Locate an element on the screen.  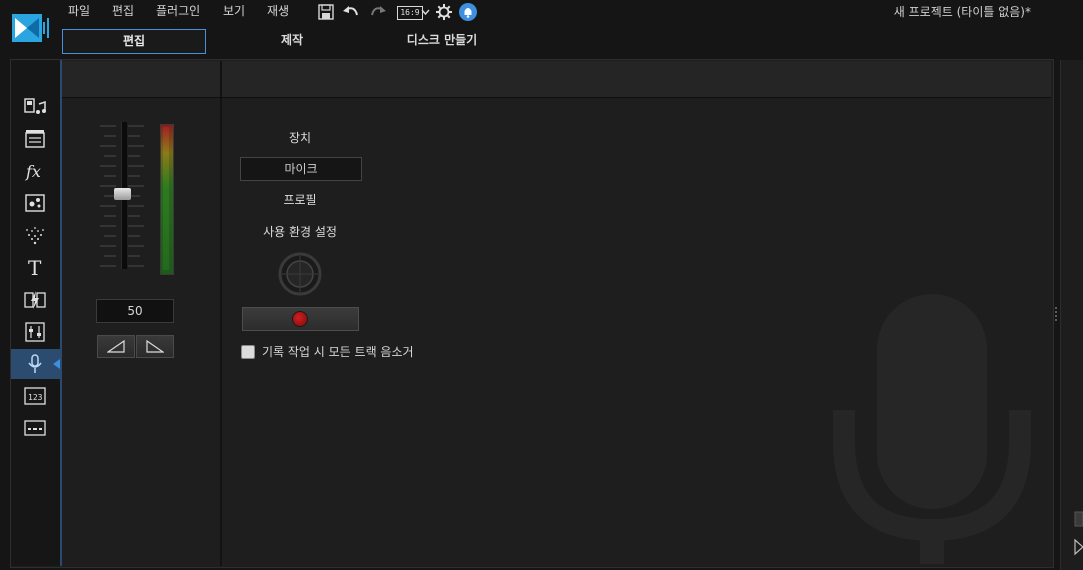
undo-icon is located at coordinates (351, 12).